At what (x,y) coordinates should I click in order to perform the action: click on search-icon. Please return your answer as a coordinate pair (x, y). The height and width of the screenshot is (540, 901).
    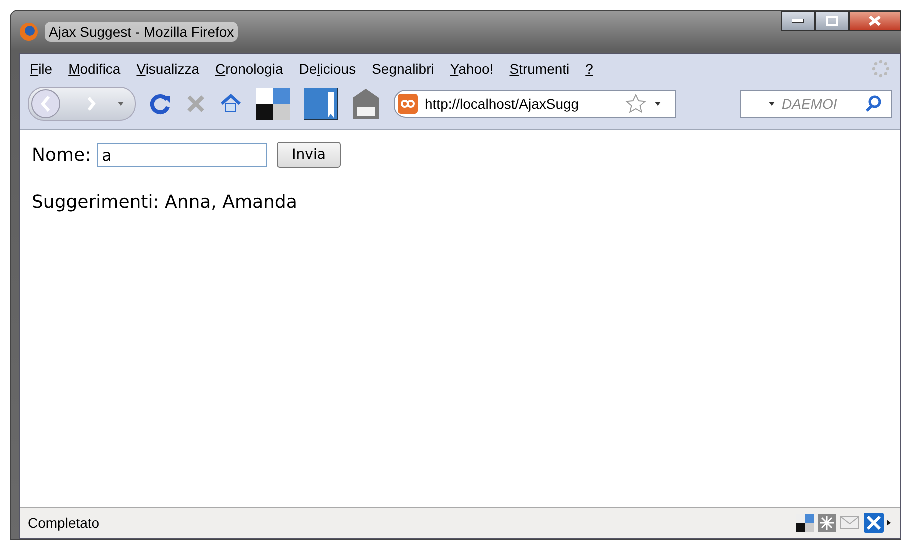
    Looking at the image, I should click on (874, 104).